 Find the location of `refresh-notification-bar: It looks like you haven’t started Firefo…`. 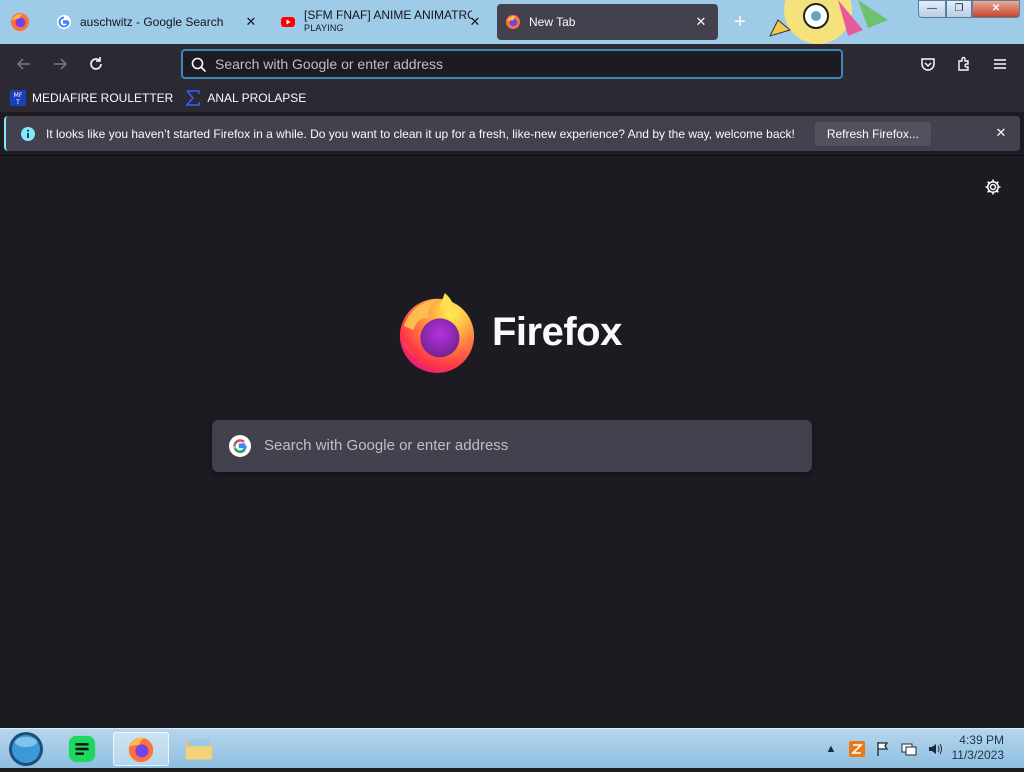

refresh-notification-bar: It looks like you haven’t started Firefo… is located at coordinates (512, 133).